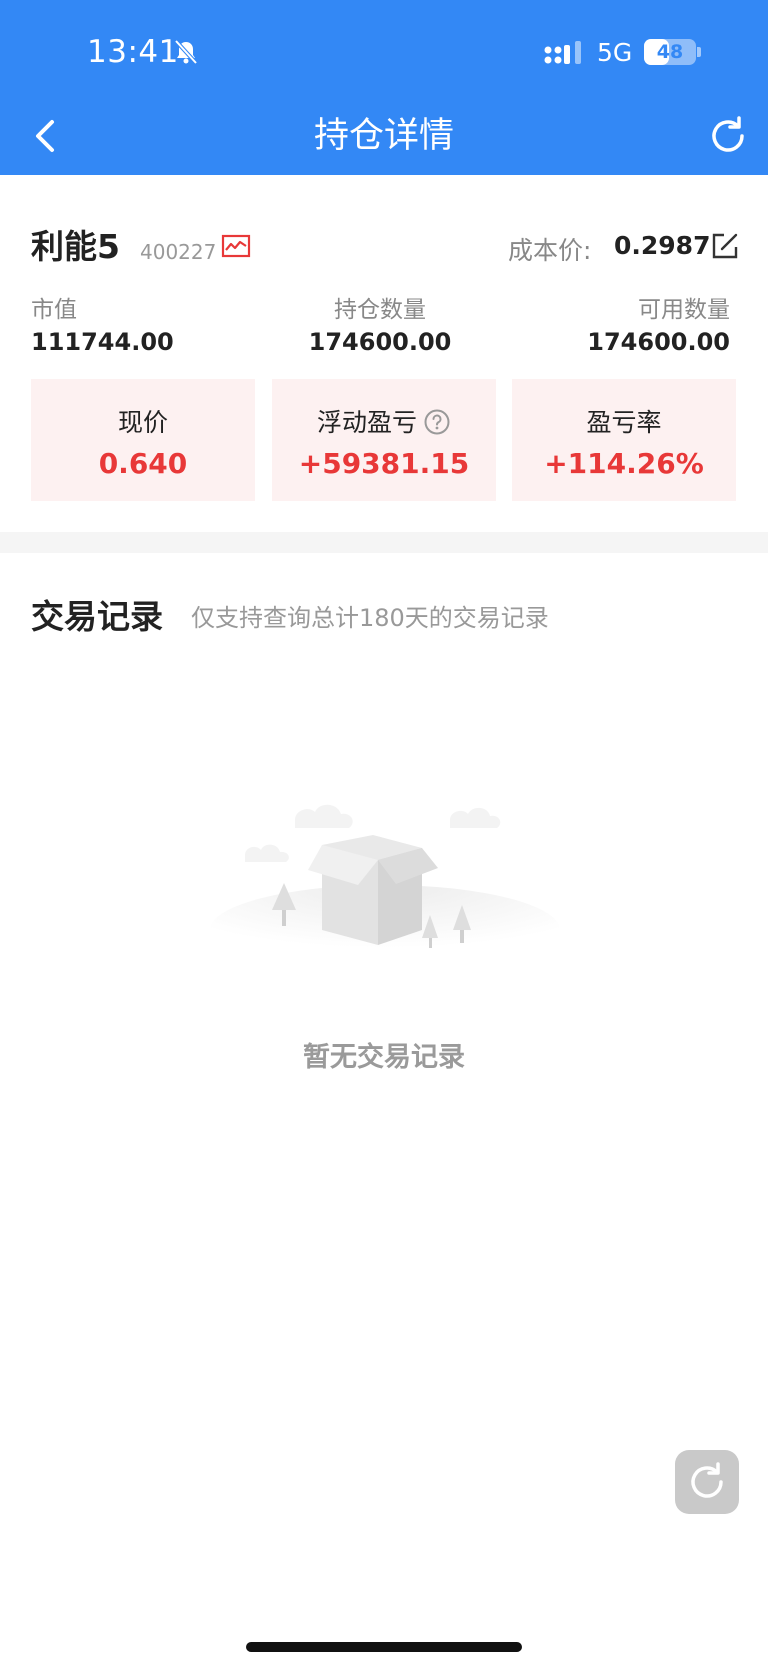 The height and width of the screenshot is (1665, 768). I want to click on floating-pnl-label: 浮动盈亏, so click(366, 422).